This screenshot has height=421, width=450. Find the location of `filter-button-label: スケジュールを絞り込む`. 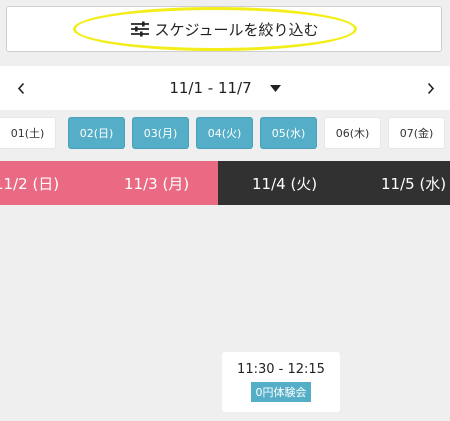

filter-button-label: スケジュールを絞り込む is located at coordinates (236, 29).